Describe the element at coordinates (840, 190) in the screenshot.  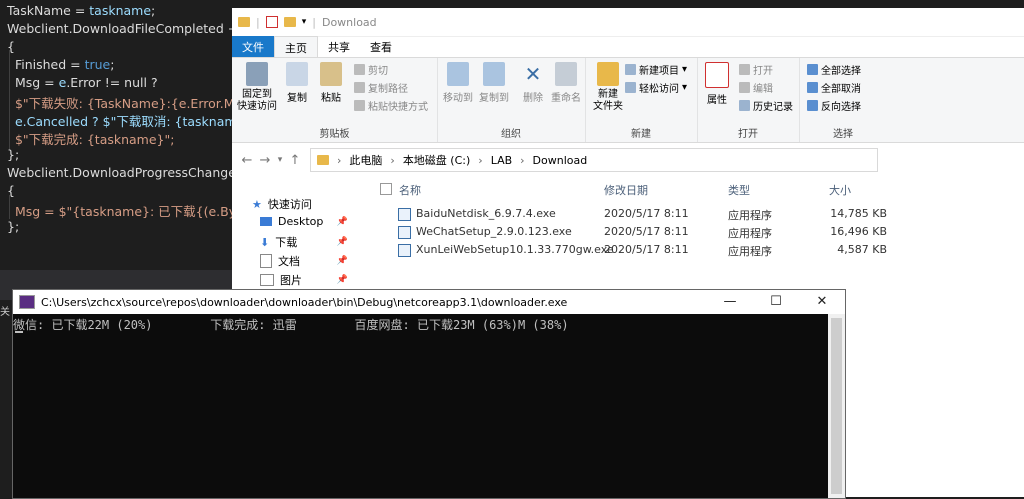
I see `column-header-size: 大小` at that location.